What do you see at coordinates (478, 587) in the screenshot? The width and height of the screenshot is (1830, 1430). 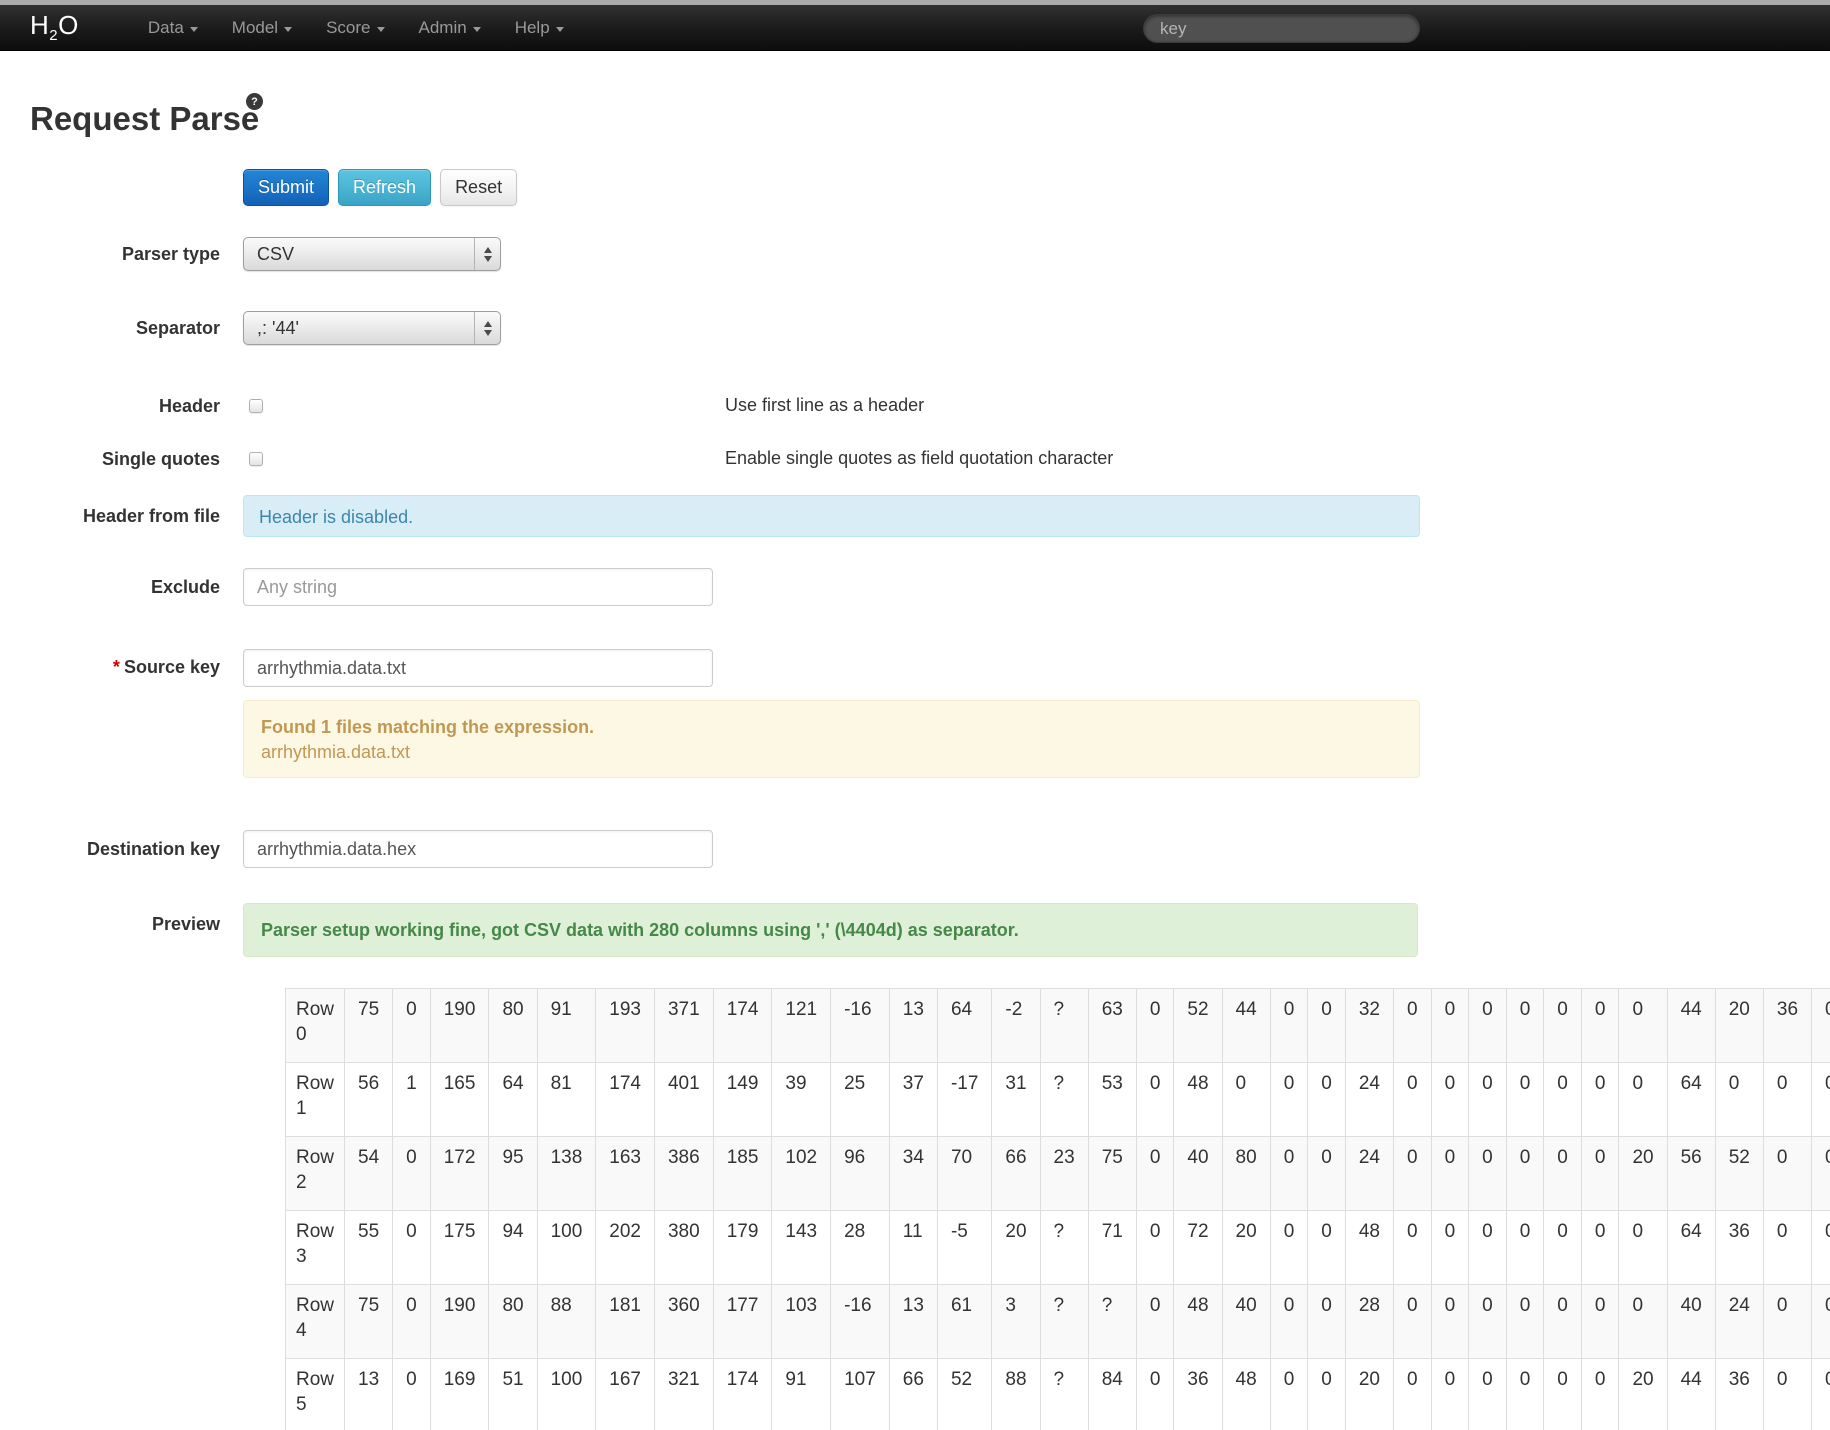 I see `exclude-input` at bounding box center [478, 587].